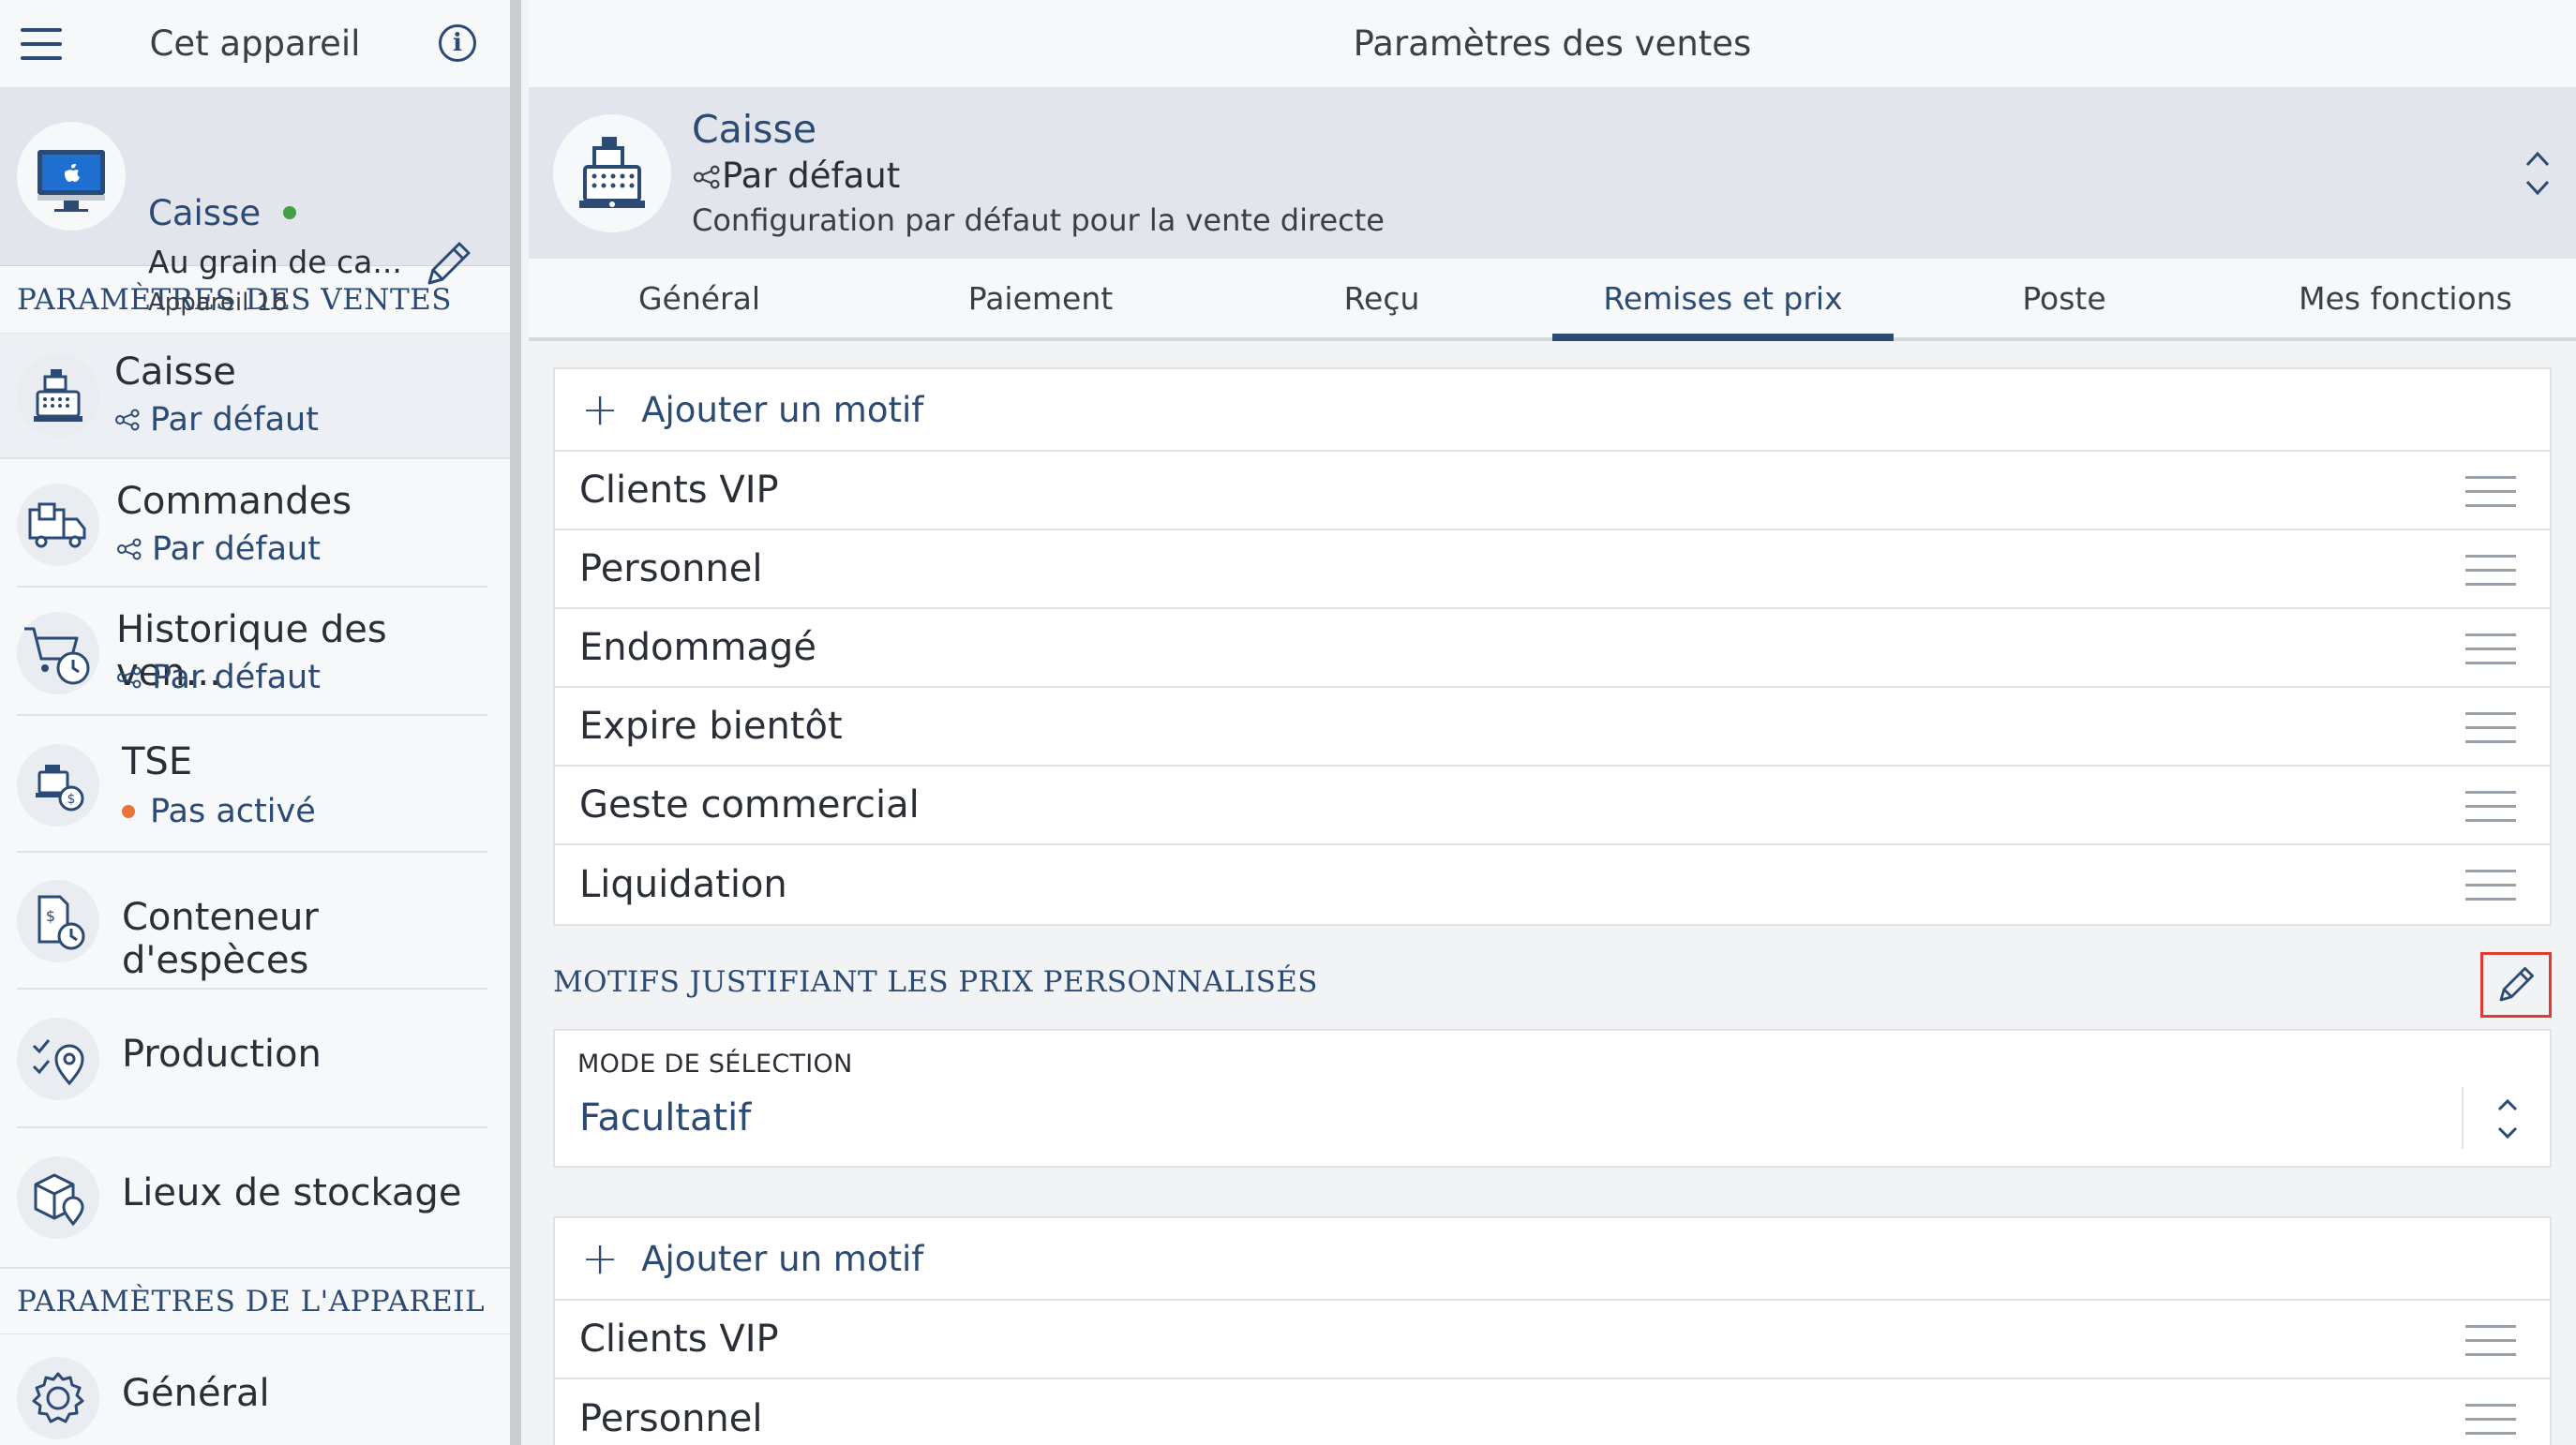 This screenshot has height=1445, width=2576. Describe the element at coordinates (252, 1197) in the screenshot. I see `sidebar-item-lieux-stockage: Lieux de stockage` at that location.